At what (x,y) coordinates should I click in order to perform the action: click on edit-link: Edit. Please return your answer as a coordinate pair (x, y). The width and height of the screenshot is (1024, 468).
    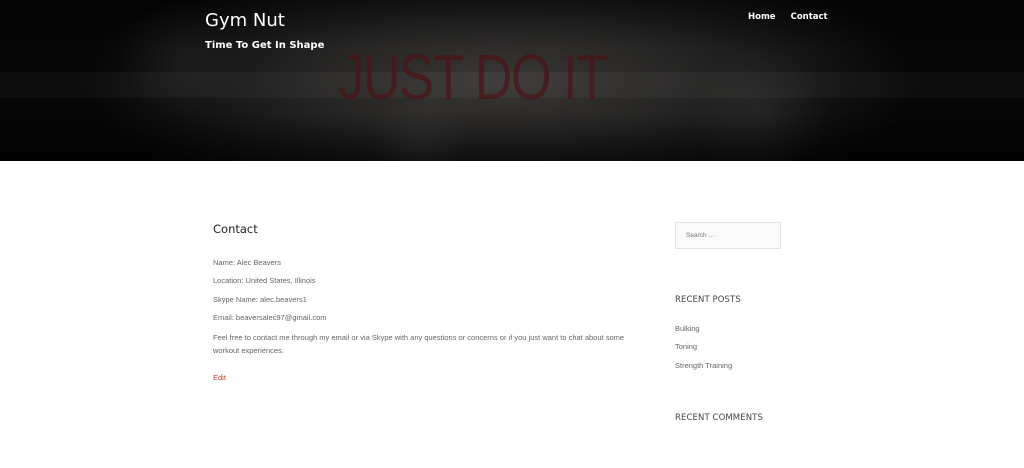
    Looking at the image, I should click on (219, 377).